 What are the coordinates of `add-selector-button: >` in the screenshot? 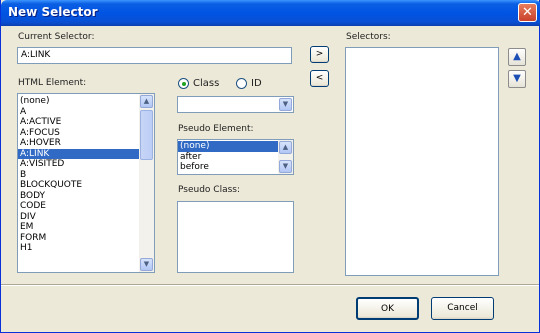 It's located at (319, 54).